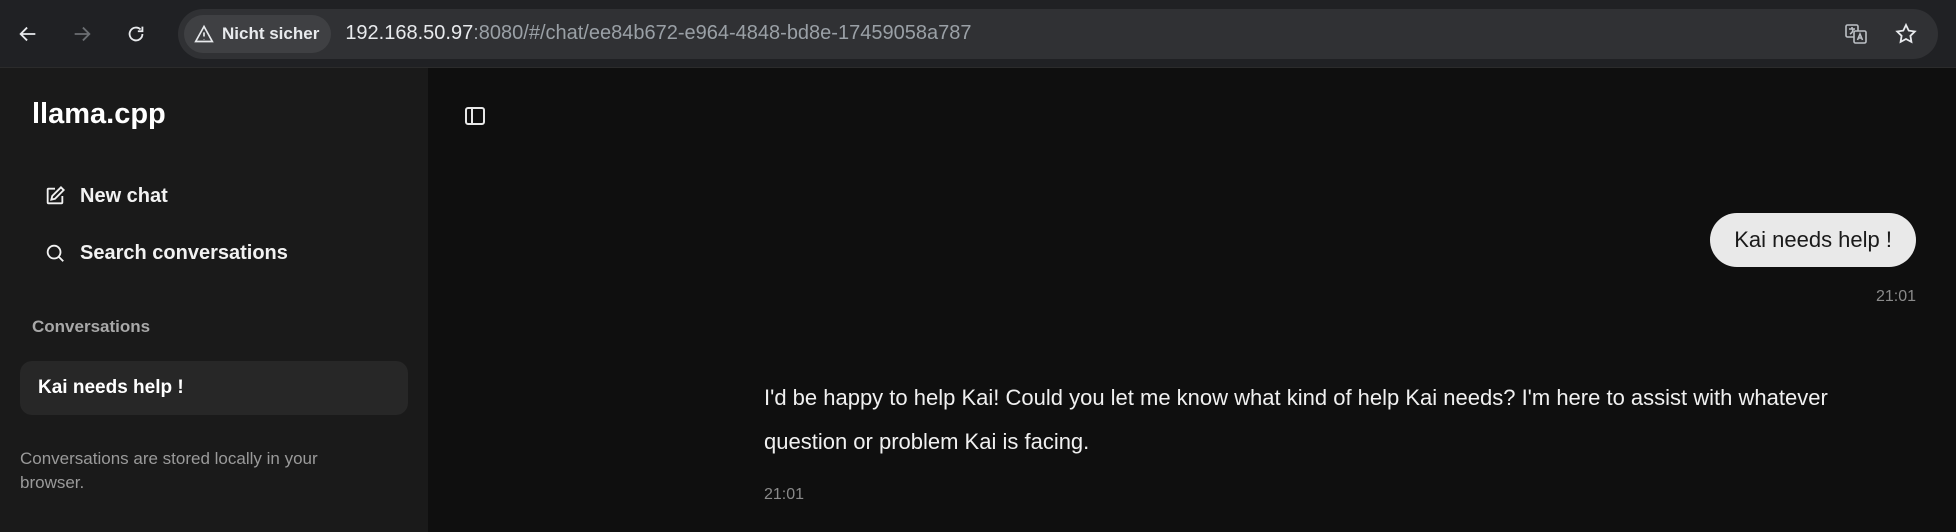 This screenshot has width=1956, height=532. What do you see at coordinates (409, 33) in the screenshot?
I see `url-host: 192.168.50.97` at bounding box center [409, 33].